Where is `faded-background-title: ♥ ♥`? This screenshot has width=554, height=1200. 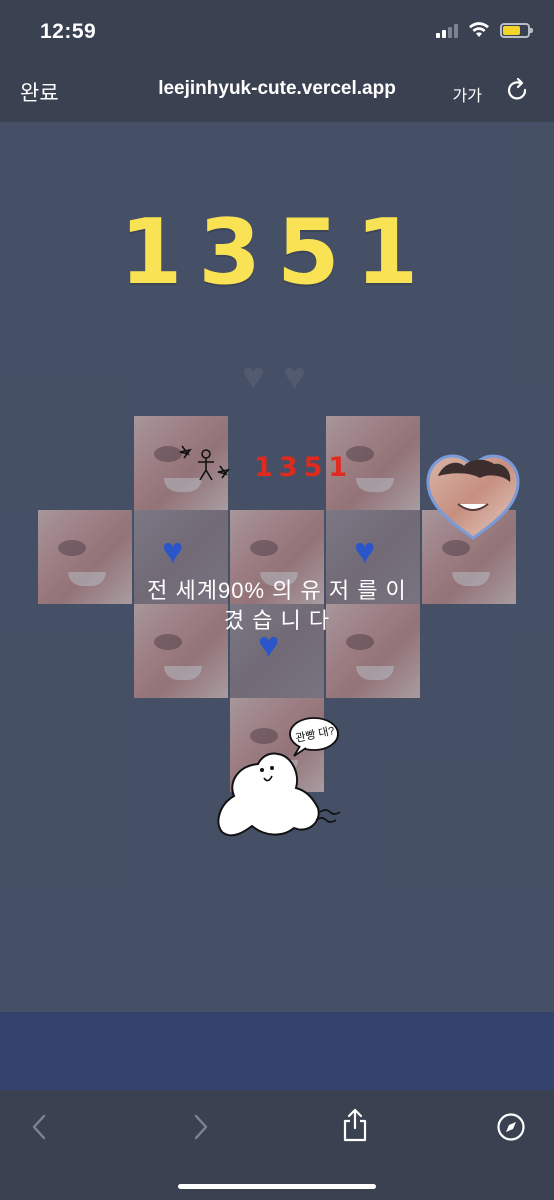
faded-background-title: ♥ ♥ is located at coordinates (276, 377).